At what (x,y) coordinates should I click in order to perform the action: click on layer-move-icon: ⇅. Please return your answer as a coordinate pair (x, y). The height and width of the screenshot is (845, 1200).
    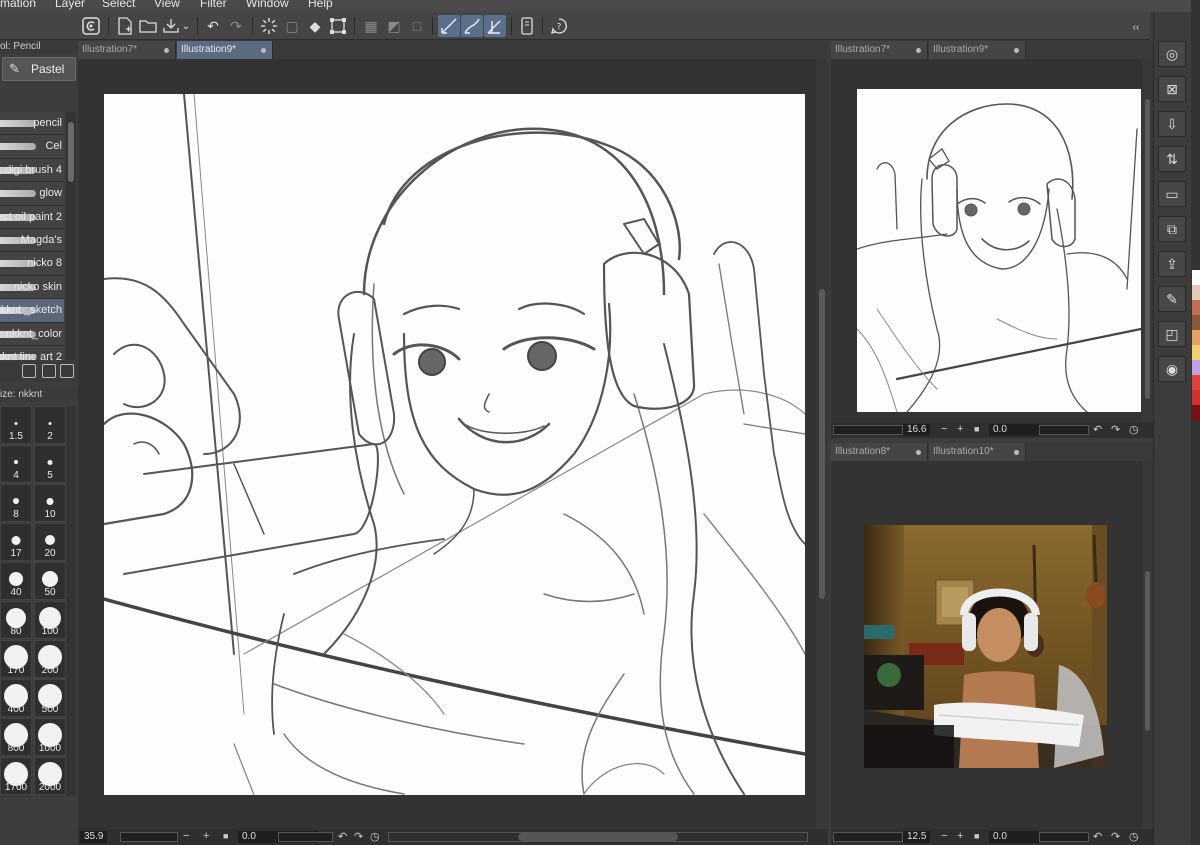
    Looking at the image, I should click on (1172, 159).